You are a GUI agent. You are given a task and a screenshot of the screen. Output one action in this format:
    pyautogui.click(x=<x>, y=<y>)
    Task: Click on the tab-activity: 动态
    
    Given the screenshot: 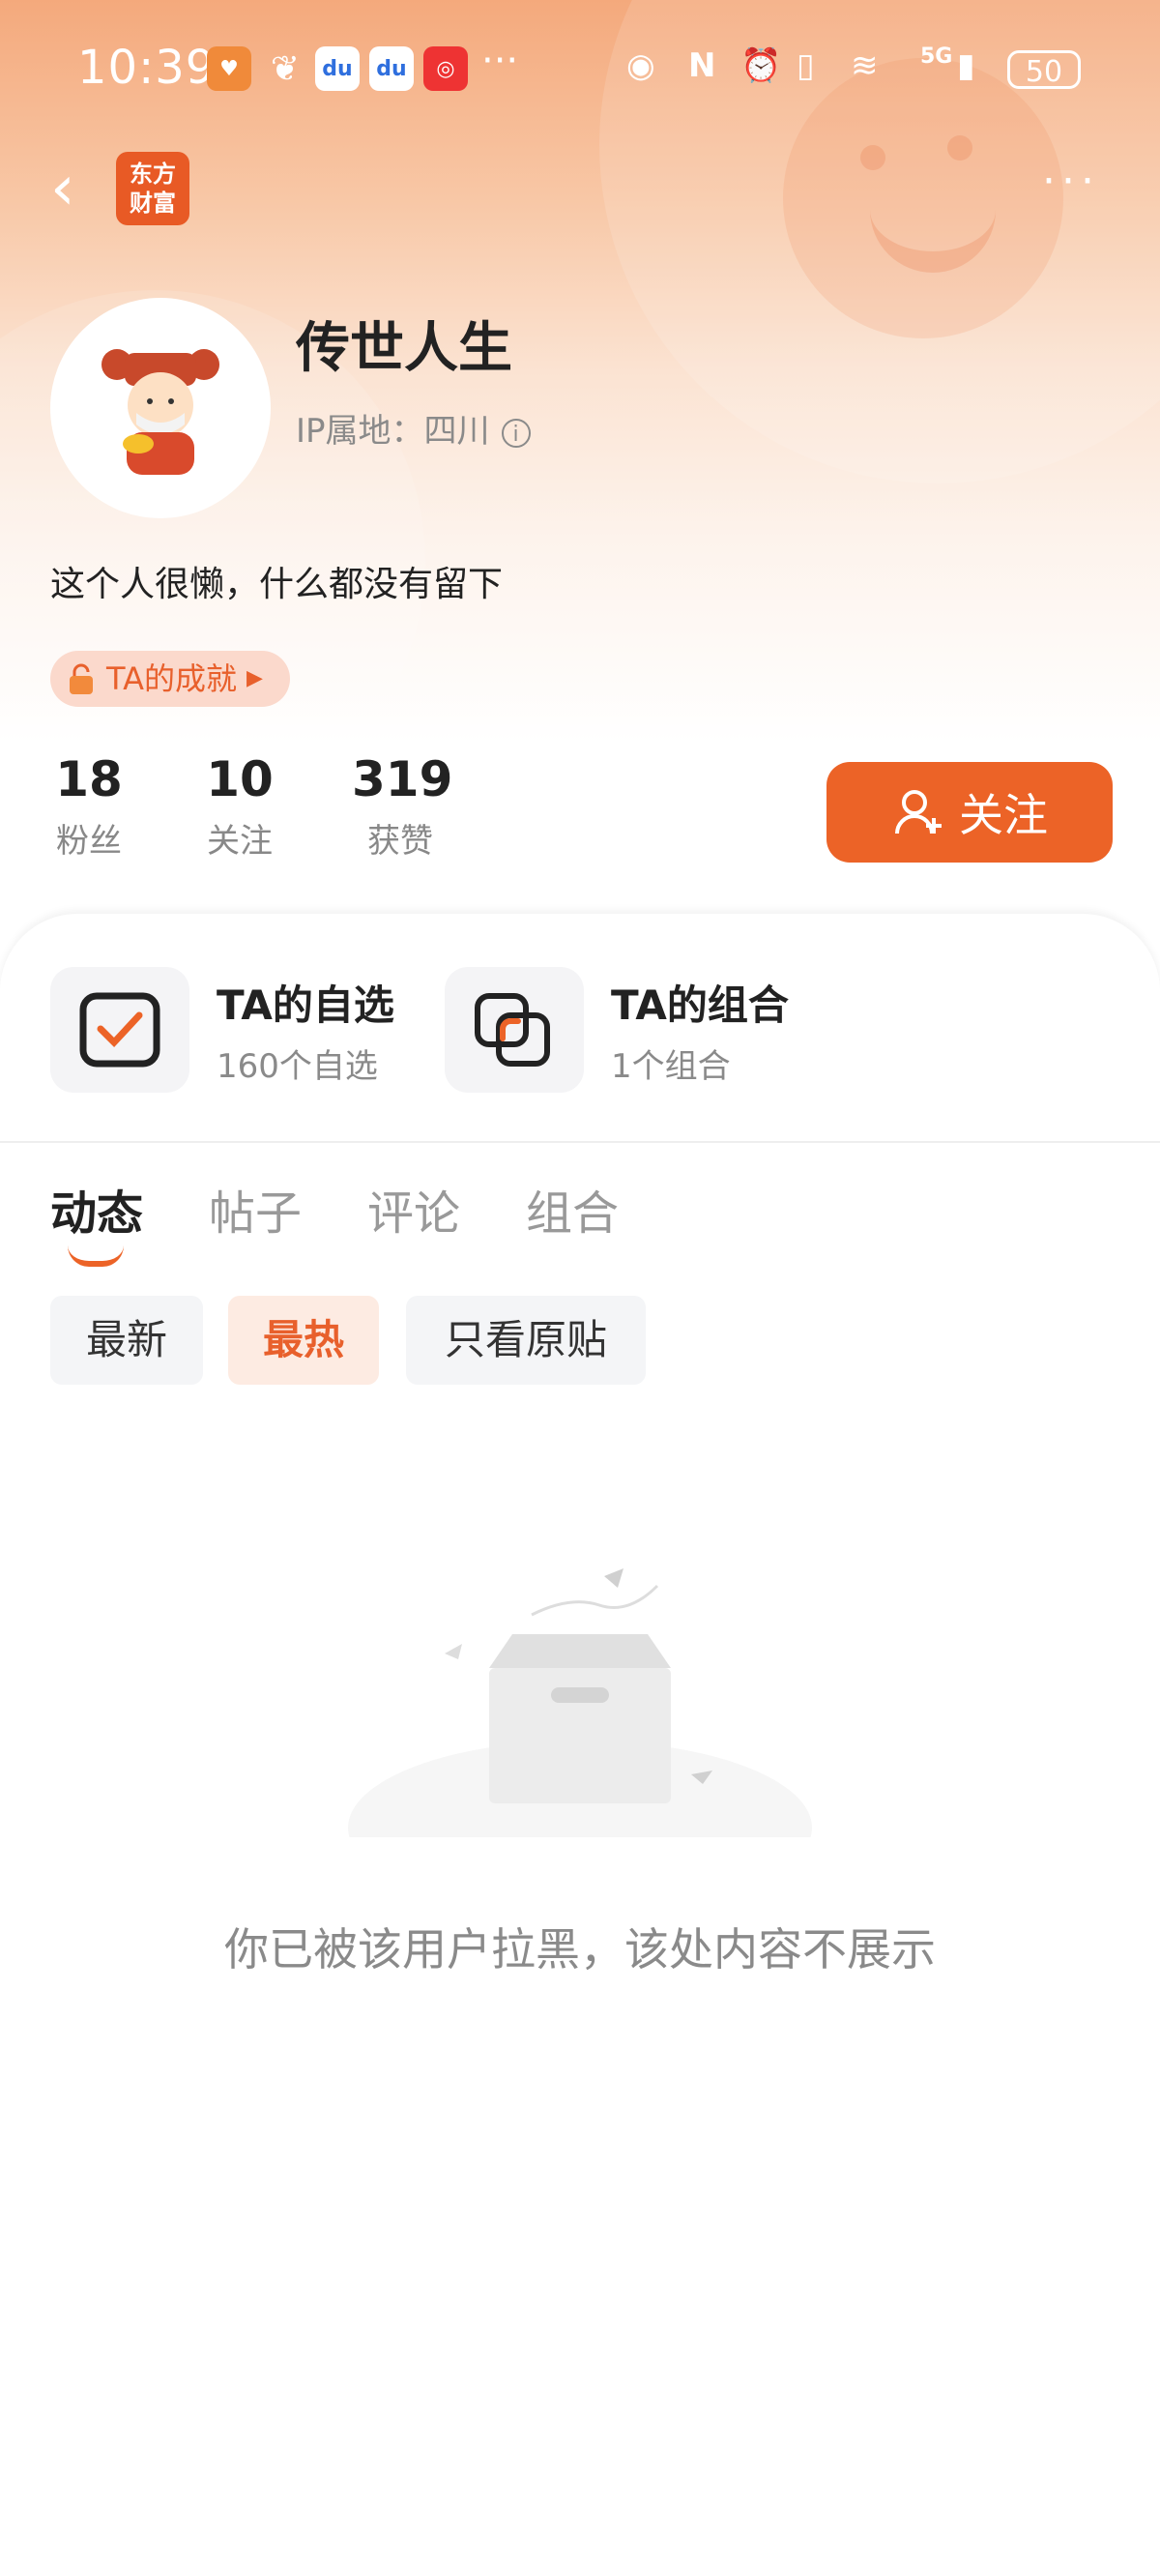 What is the action you would take?
    pyautogui.click(x=96, y=1209)
    